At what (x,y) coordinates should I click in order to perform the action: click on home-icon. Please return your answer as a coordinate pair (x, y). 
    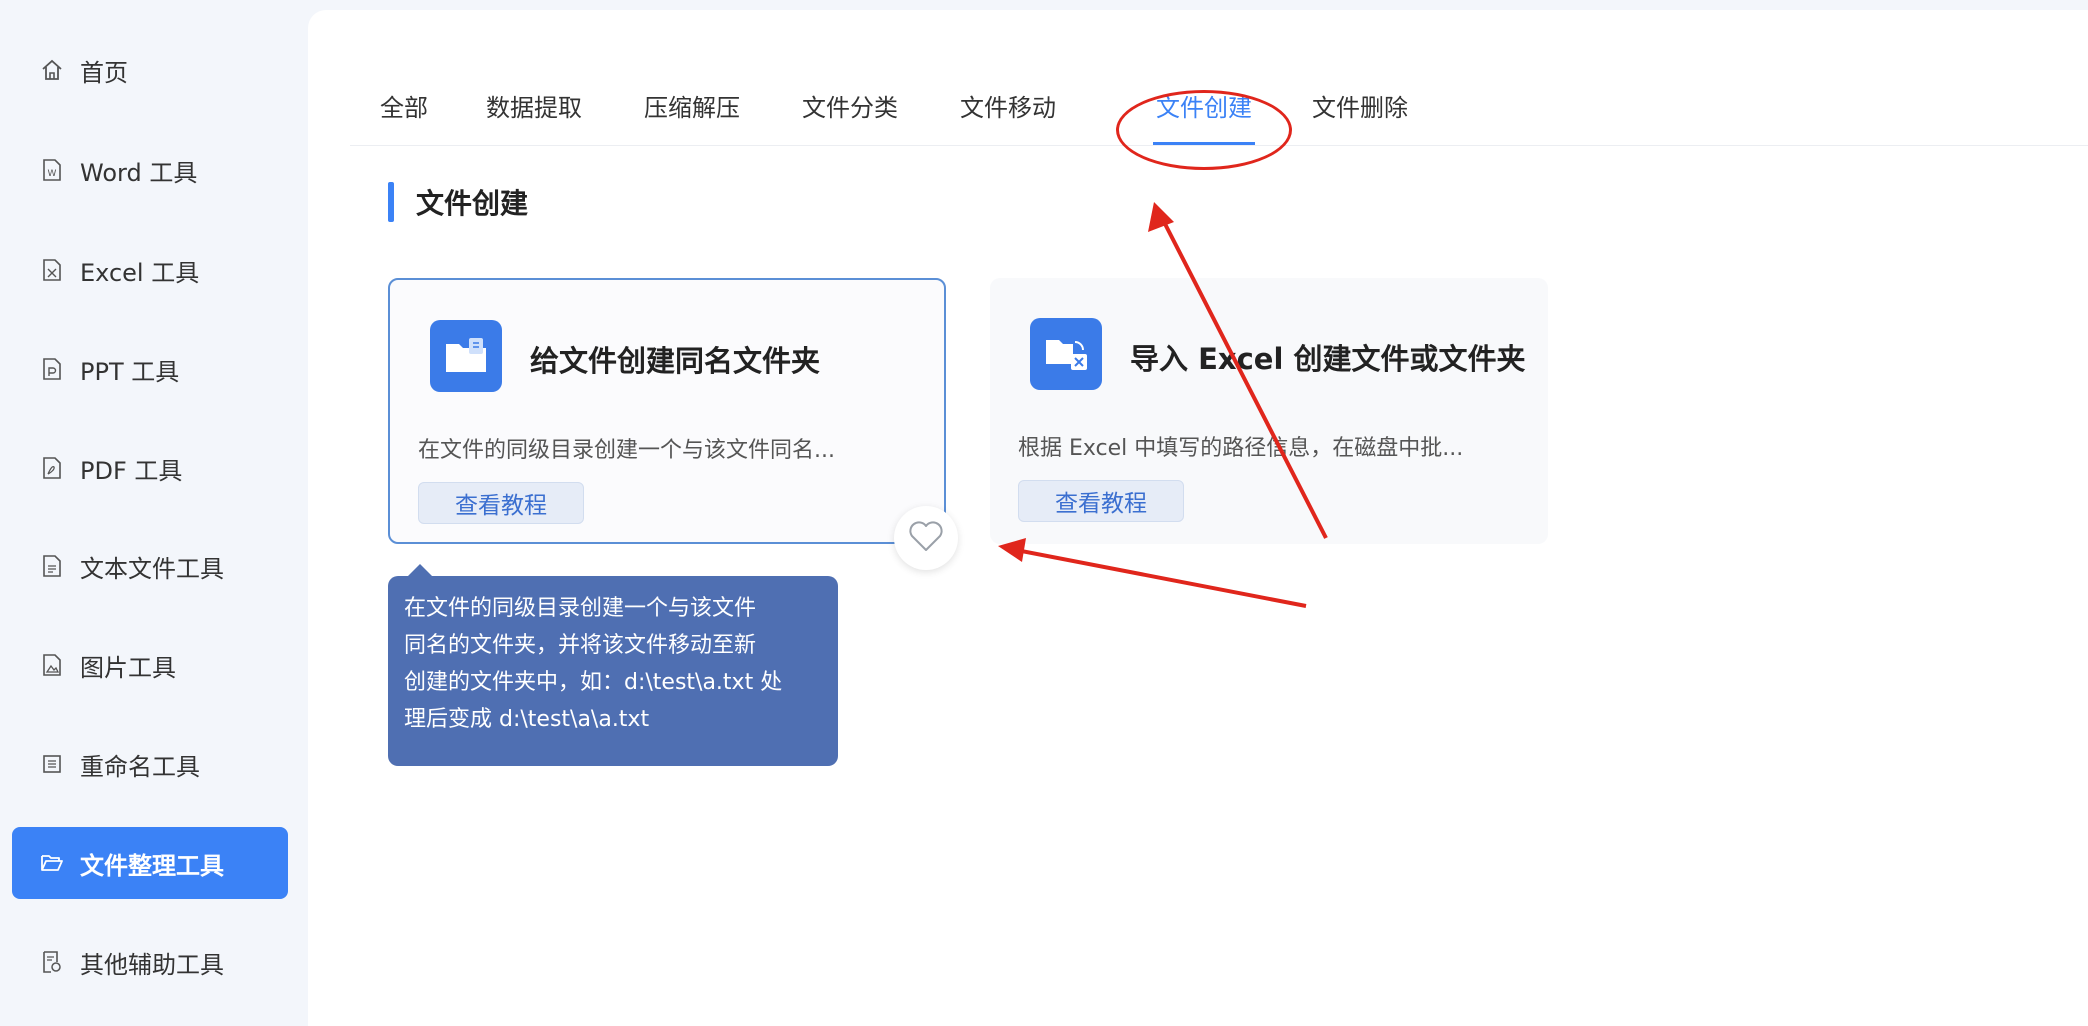
    Looking at the image, I should click on (52, 70).